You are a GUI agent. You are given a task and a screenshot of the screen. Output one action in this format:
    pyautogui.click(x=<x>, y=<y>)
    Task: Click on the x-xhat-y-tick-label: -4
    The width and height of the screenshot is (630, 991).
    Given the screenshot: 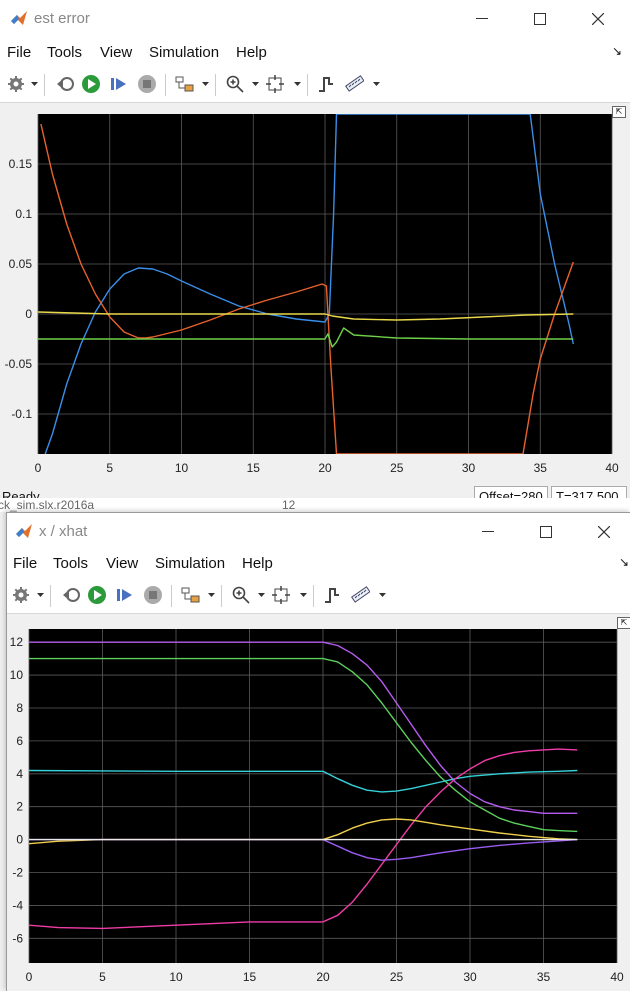 What is the action you would take?
    pyautogui.click(x=17, y=905)
    